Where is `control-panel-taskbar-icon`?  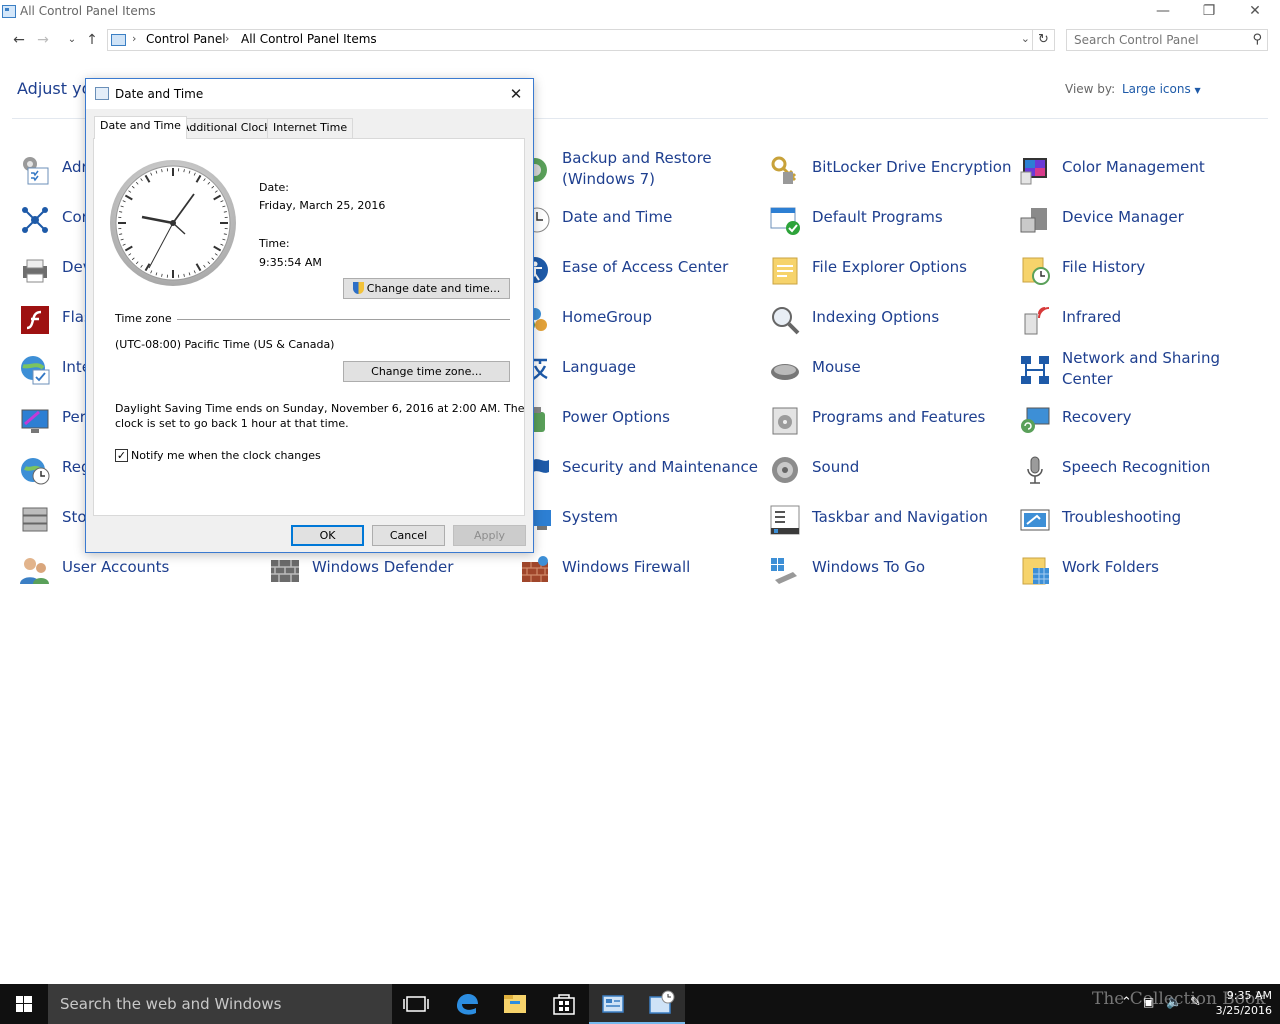
control-panel-taskbar-icon is located at coordinates (613, 1004).